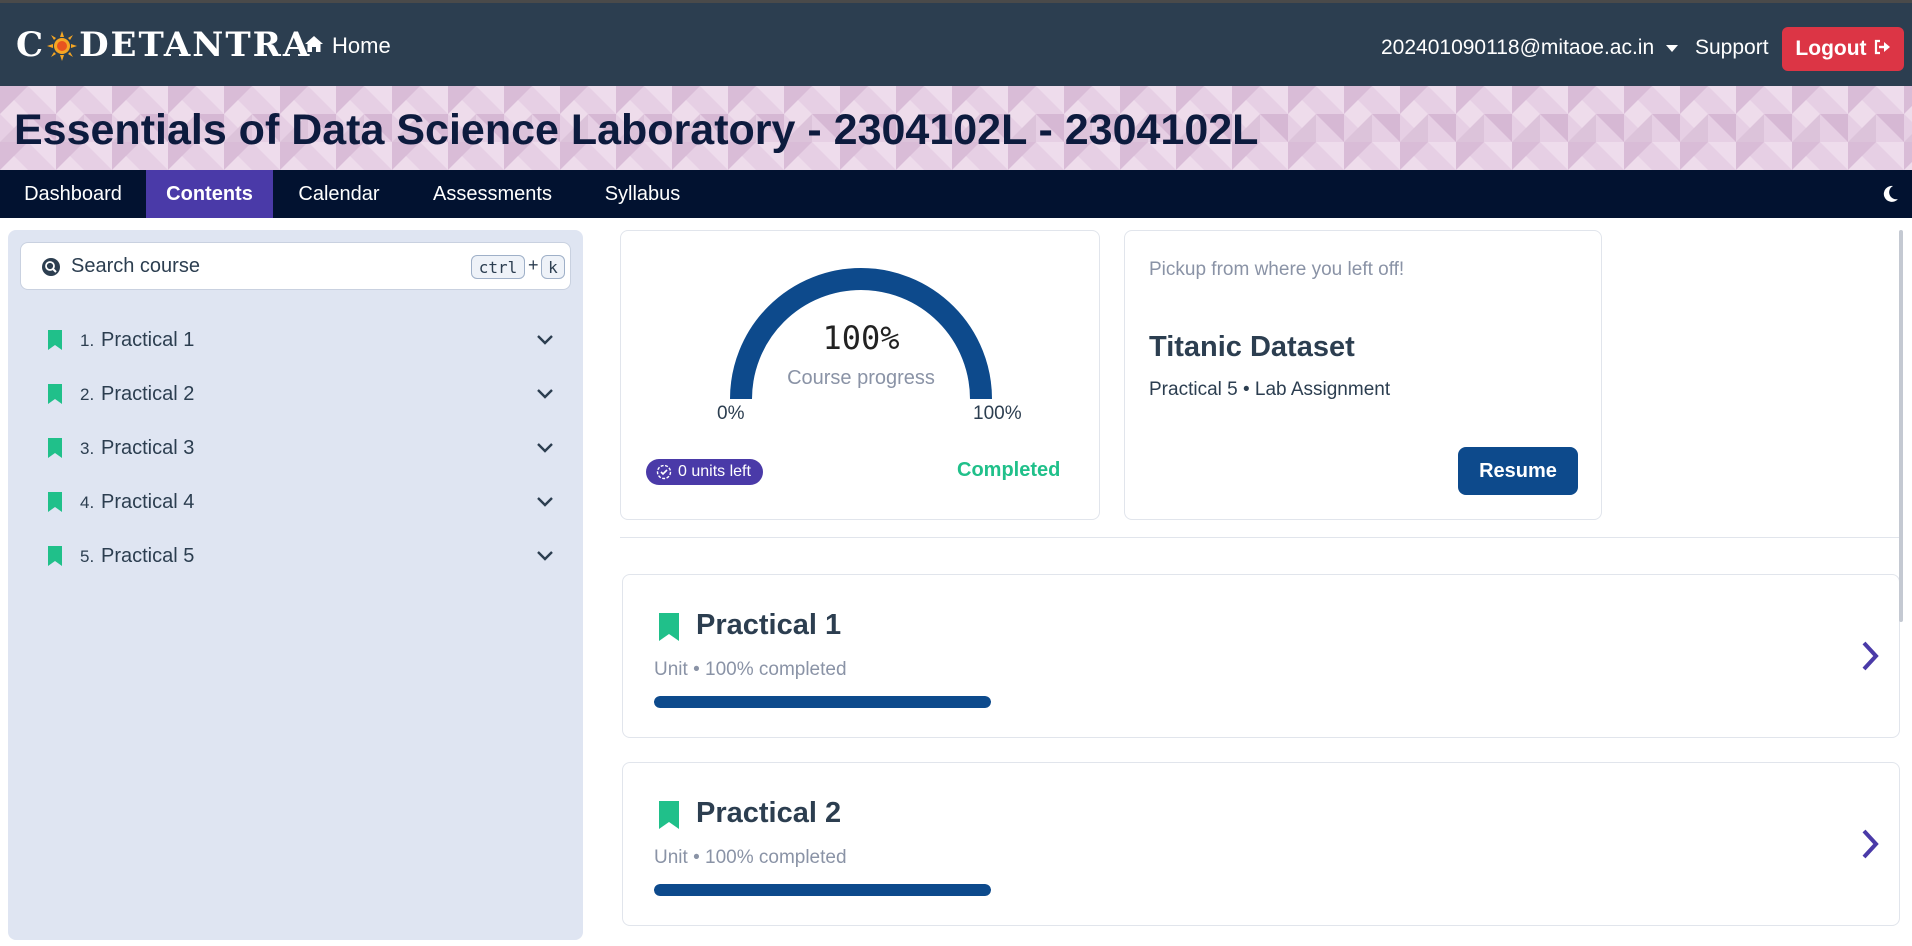 The image size is (1912, 946). What do you see at coordinates (280, 449) in the screenshot?
I see `sidebar-item-practical-3: 3. Practical 3` at bounding box center [280, 449].